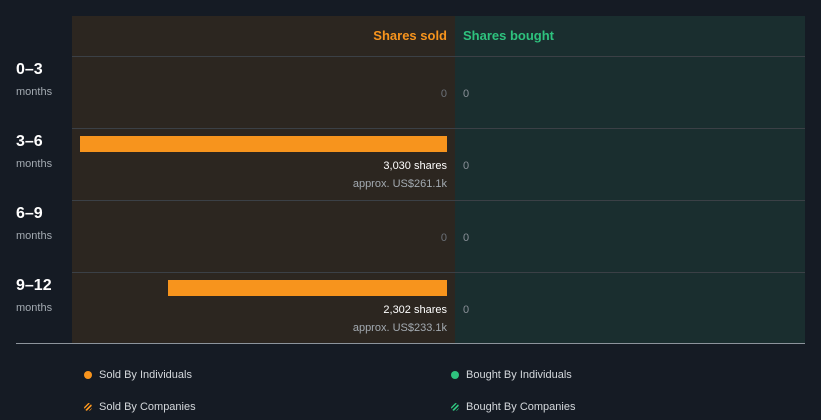 This screenshot has height=420, width=821. I want to click on legend-label: Bought By Individuals, so click(519, 375).